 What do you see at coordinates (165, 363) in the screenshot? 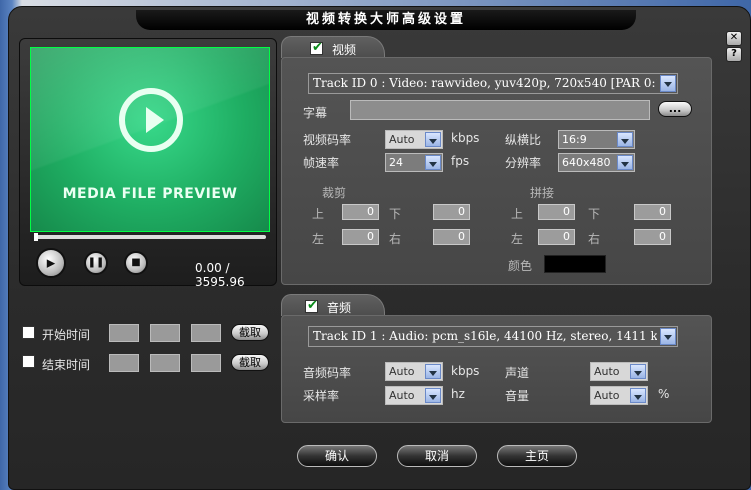
I see `end-minute-field` at bounding box center [165, 363].